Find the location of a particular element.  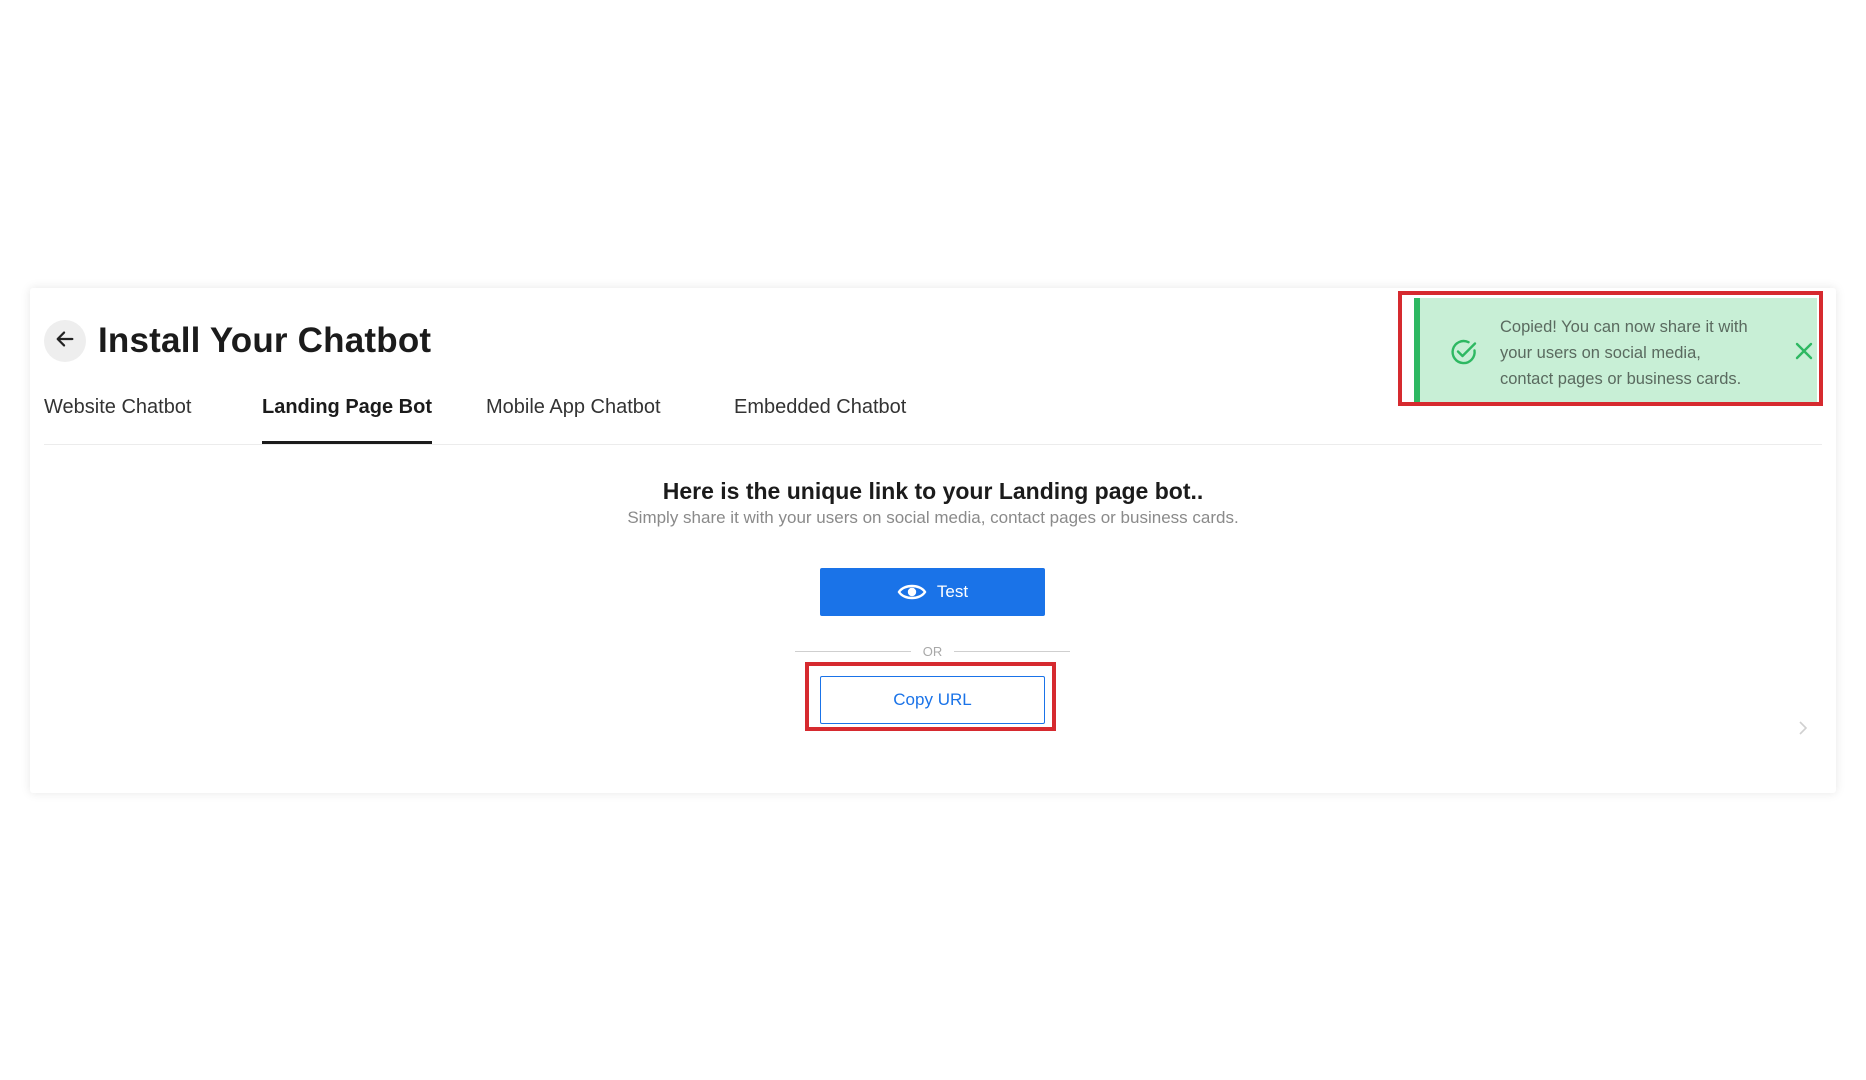

divider-line-left is located at coordinates (853, 651).